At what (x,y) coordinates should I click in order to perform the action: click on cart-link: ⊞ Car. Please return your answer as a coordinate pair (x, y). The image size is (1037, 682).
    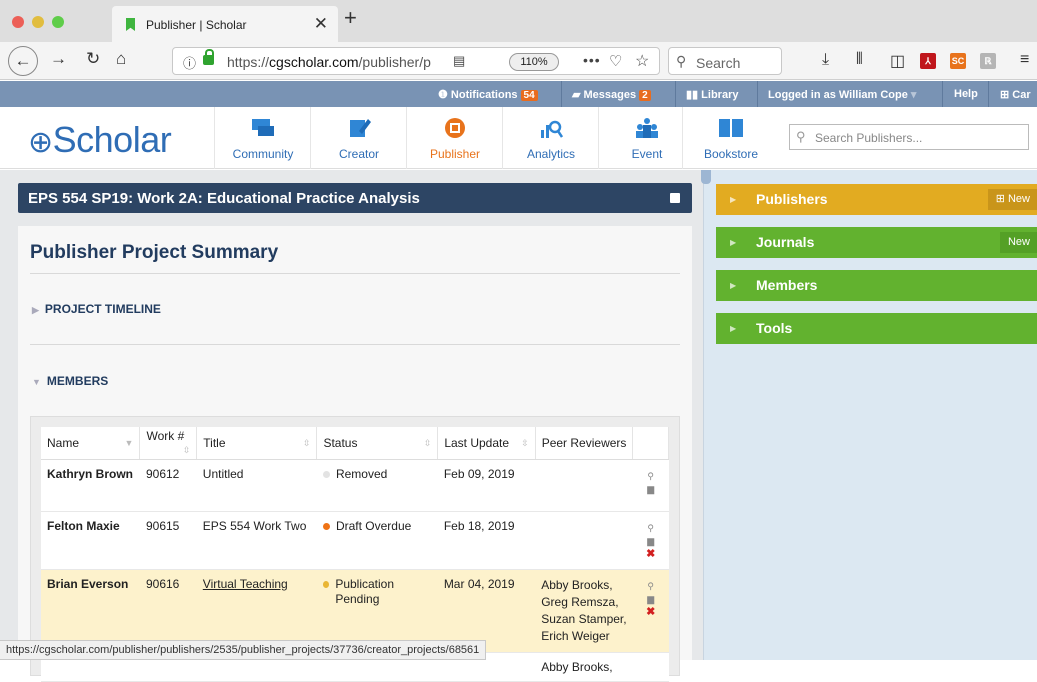
    Looking at the image, I should click on (1015, 94).